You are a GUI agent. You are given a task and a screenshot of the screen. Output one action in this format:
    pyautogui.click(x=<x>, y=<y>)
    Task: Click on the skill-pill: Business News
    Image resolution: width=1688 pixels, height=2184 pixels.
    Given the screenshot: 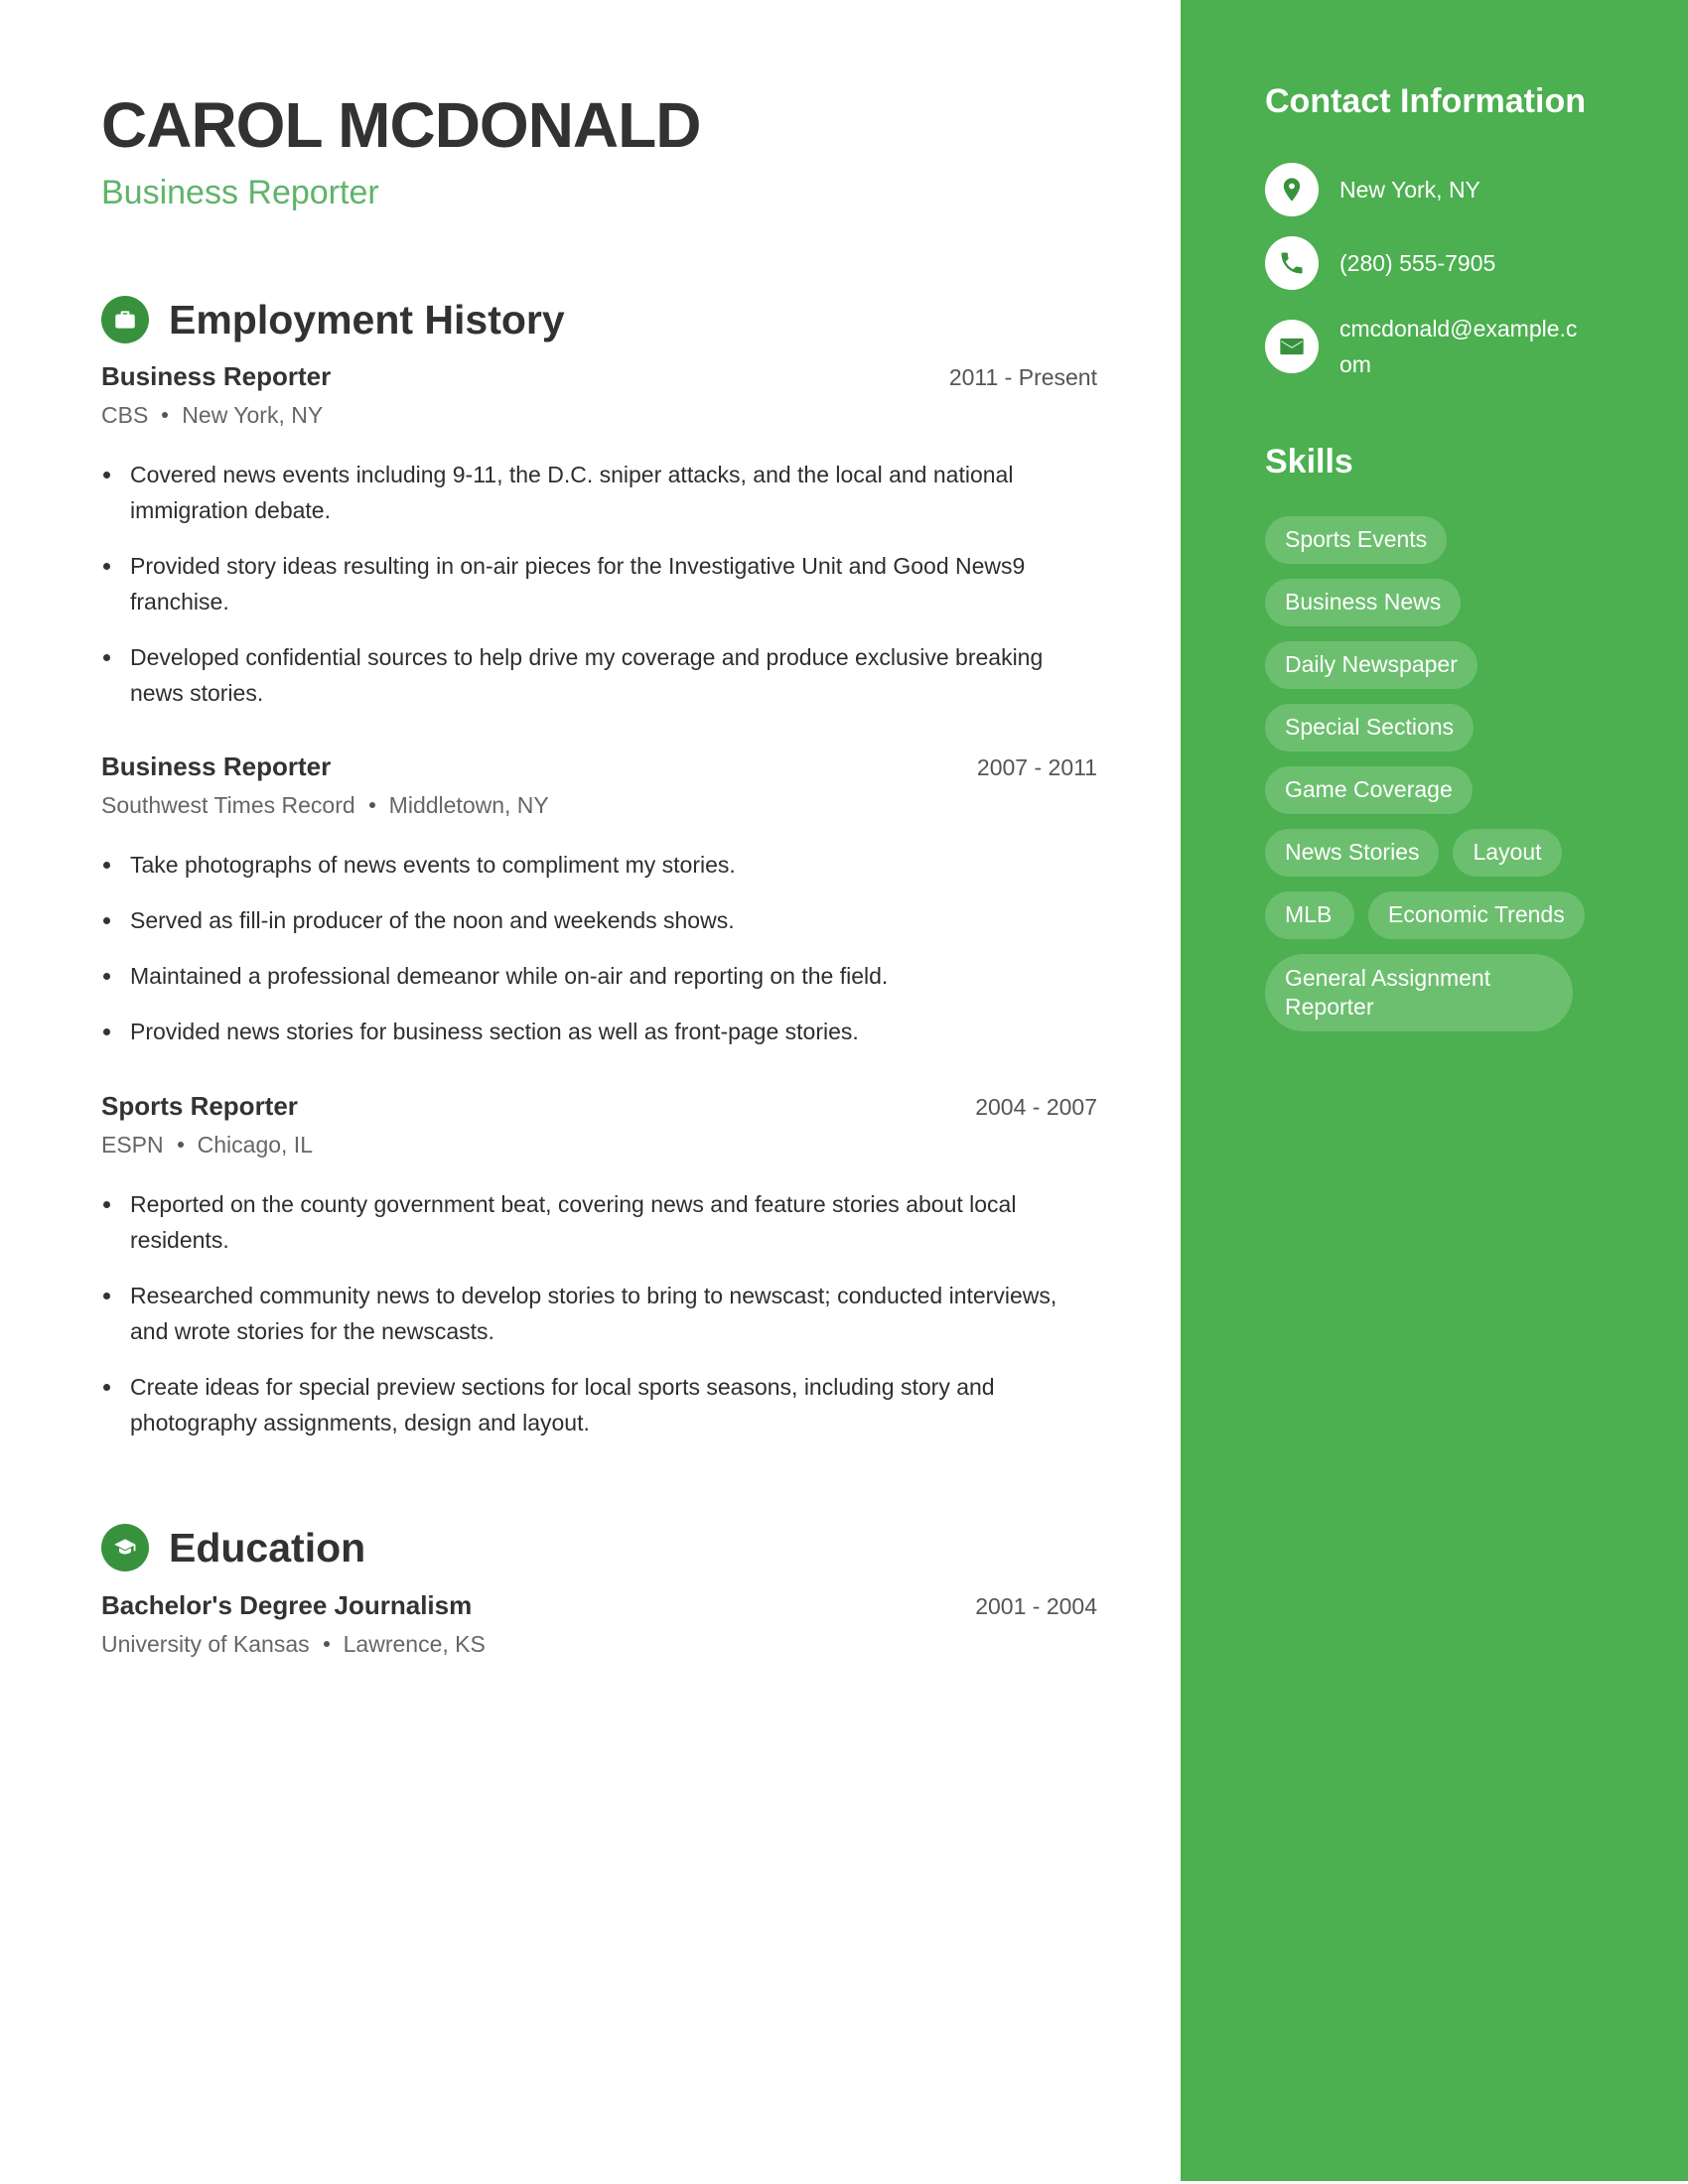 What is the action you would take?
    pyautogui.click(x=1363, y=602)
    